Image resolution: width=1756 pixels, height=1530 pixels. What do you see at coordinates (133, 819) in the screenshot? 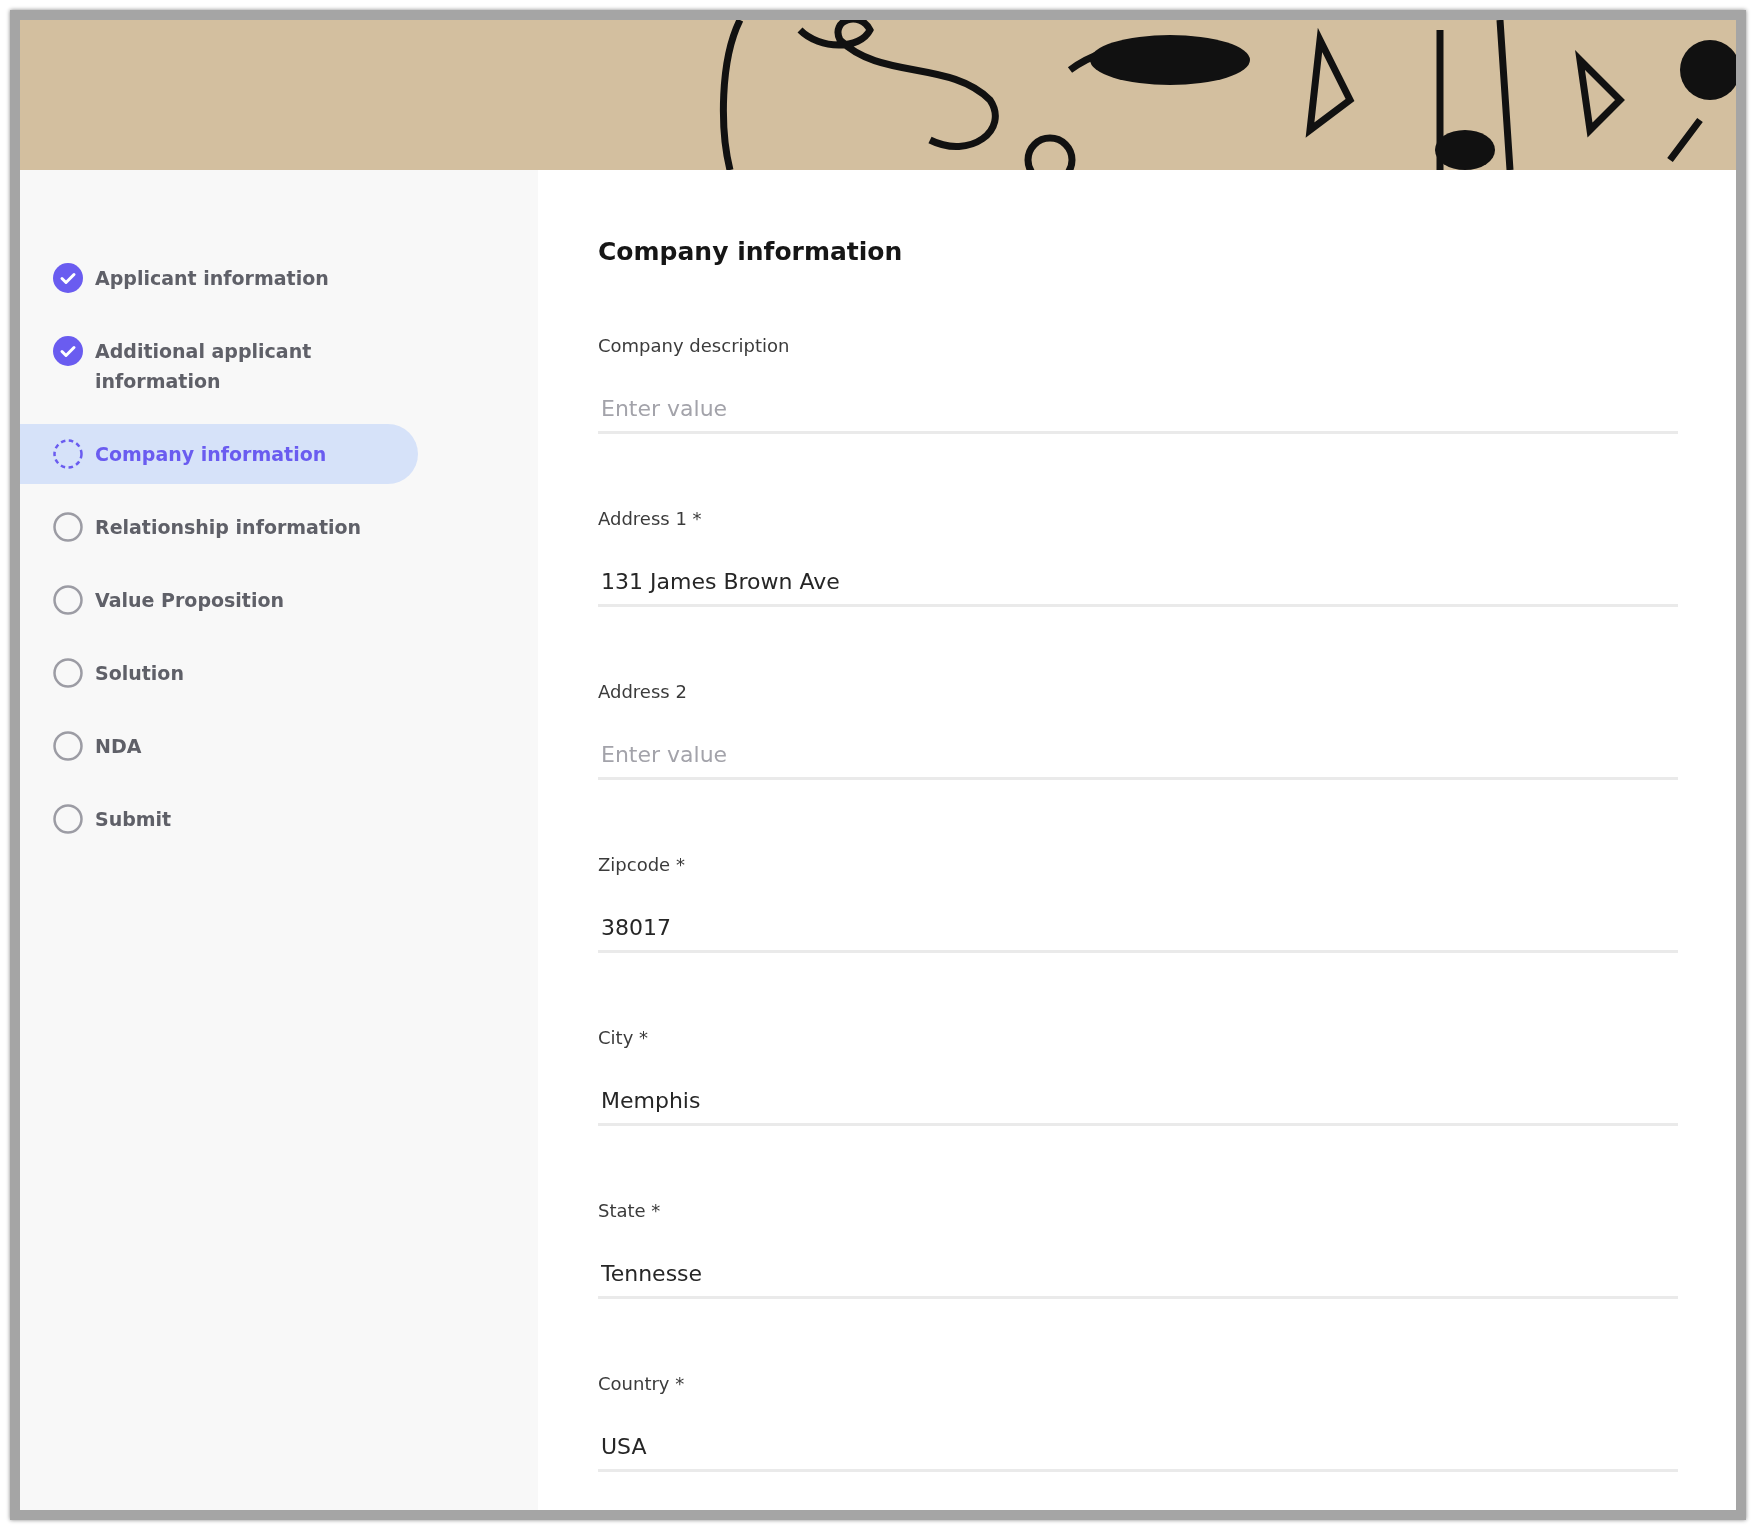
I see `step-label: Submit` at bounding box center [133, 819].